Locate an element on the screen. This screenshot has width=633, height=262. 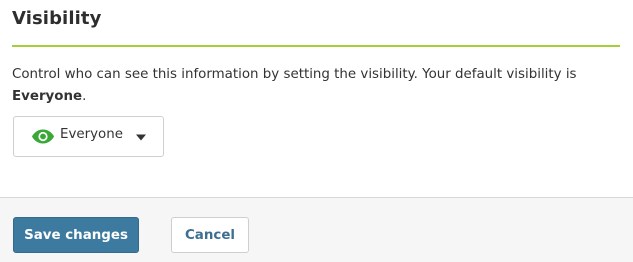
description-period: . is located at coordinates (84, 96).